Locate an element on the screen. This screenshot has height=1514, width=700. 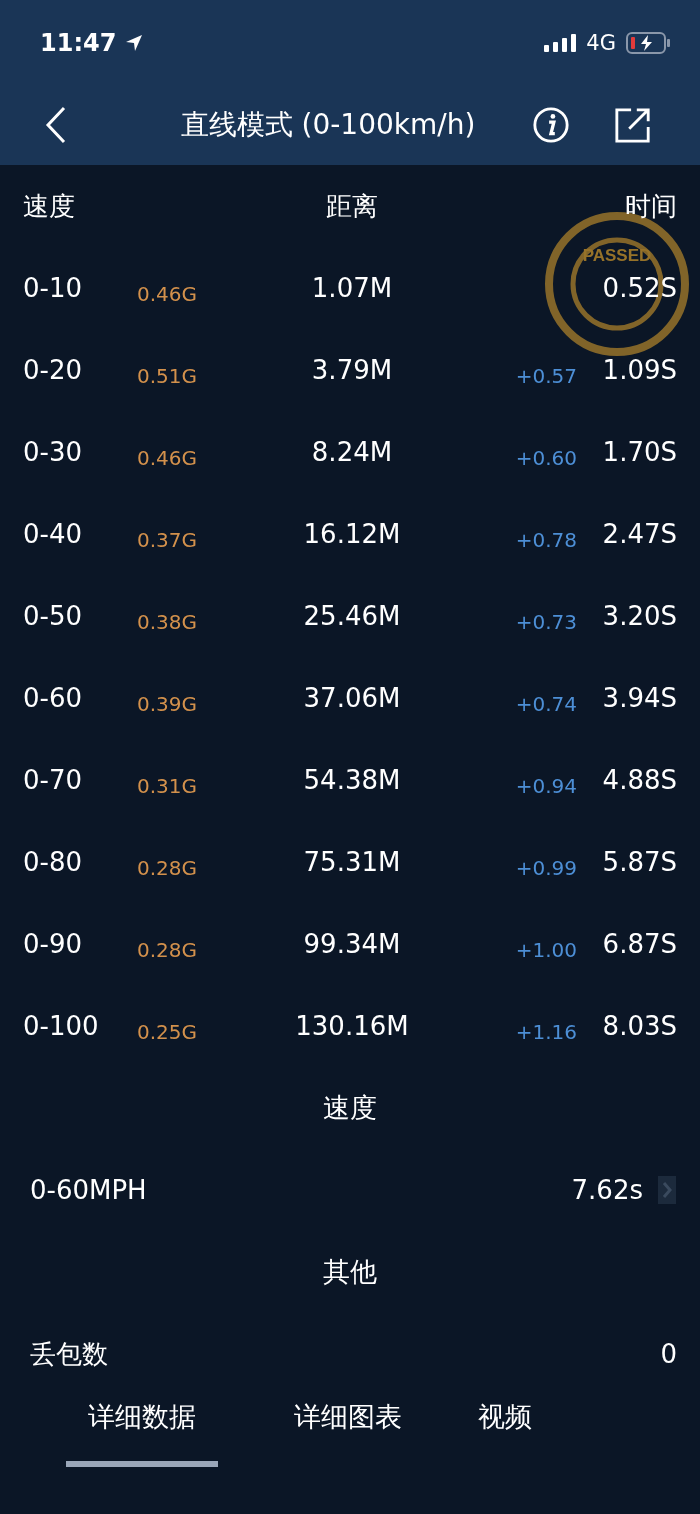
distance: 25.46M is located at coordinates (352, 616).